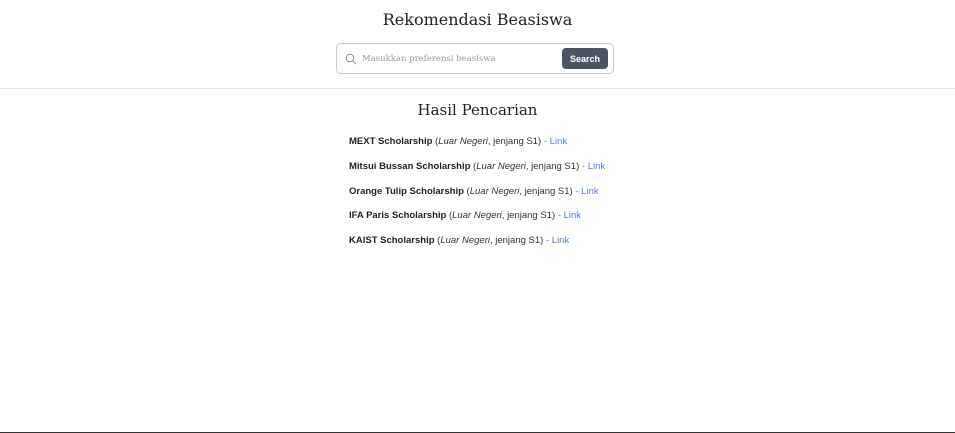 This screenshot has height=433, width=955. I want to click on scholarship-name: MEXT Scholarship, so click(391, 141).